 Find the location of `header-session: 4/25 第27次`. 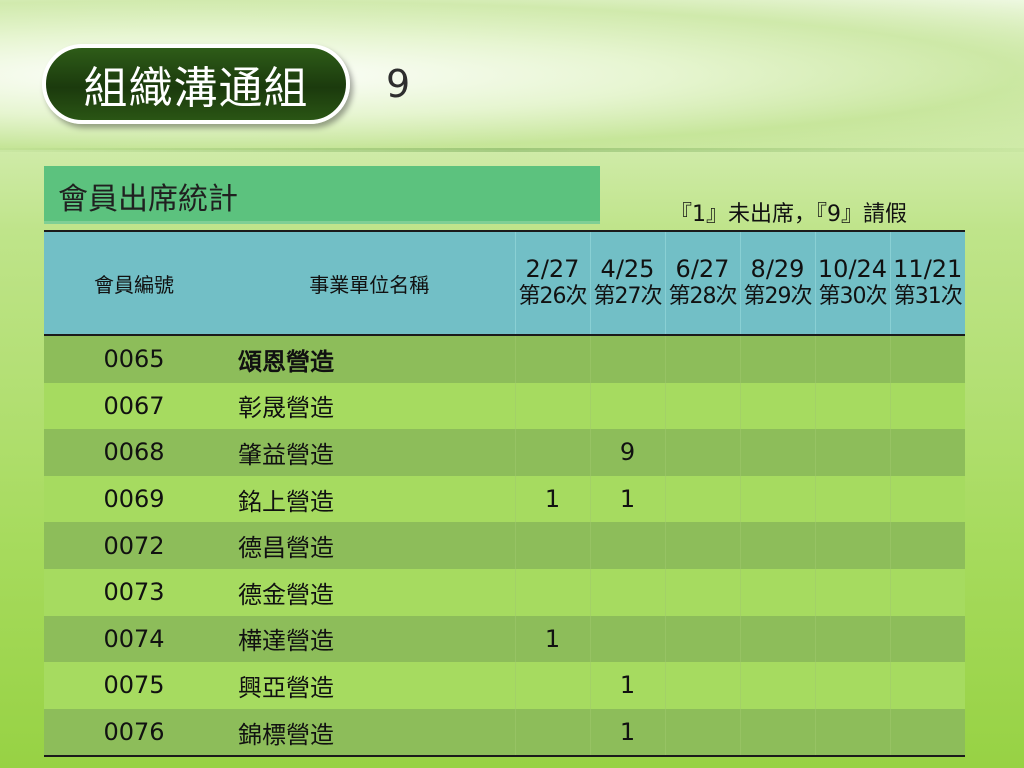

header-session: 4/25 第27次 is located at coordinates (627, 283).